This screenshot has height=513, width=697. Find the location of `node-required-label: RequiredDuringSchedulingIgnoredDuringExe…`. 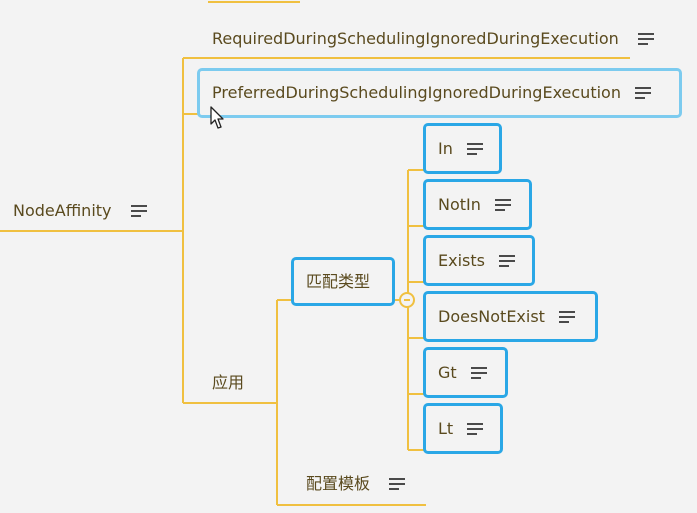

node-required-label: RequiredDuringSchedulingIgnoredDuringExe… is located at coordinates (415, 38).